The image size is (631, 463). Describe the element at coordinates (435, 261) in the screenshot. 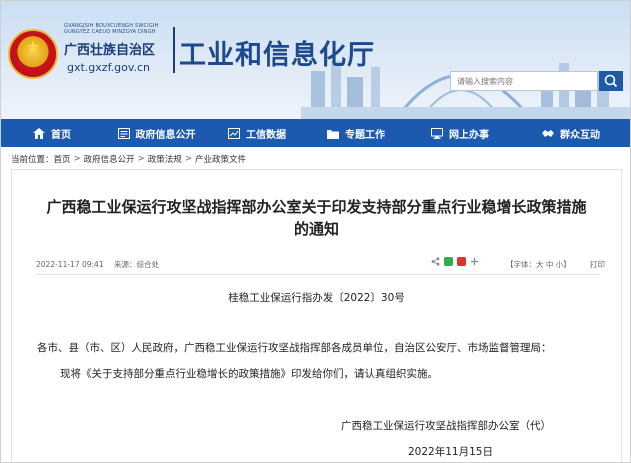

I see `share-icon` at that location.